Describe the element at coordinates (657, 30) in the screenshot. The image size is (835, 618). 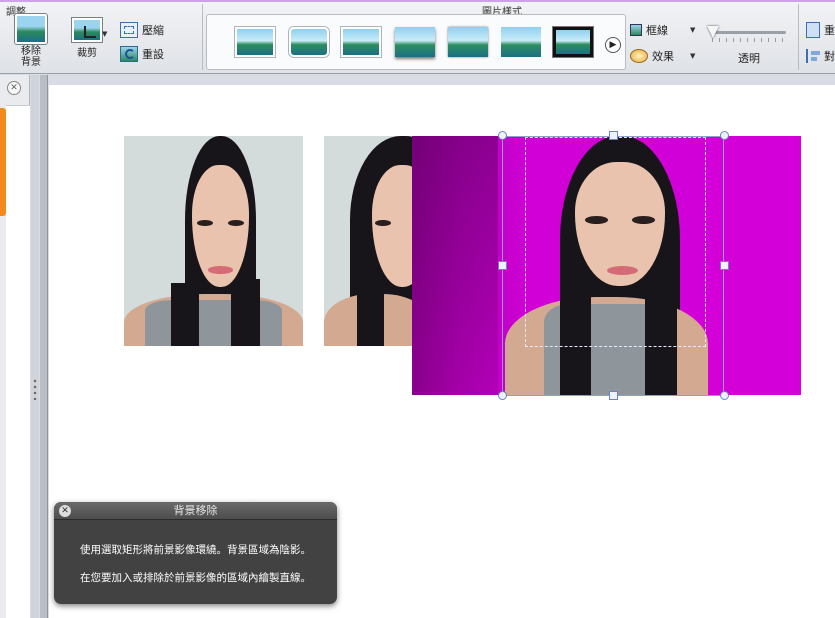
I see `border-label: 框線` at that location.